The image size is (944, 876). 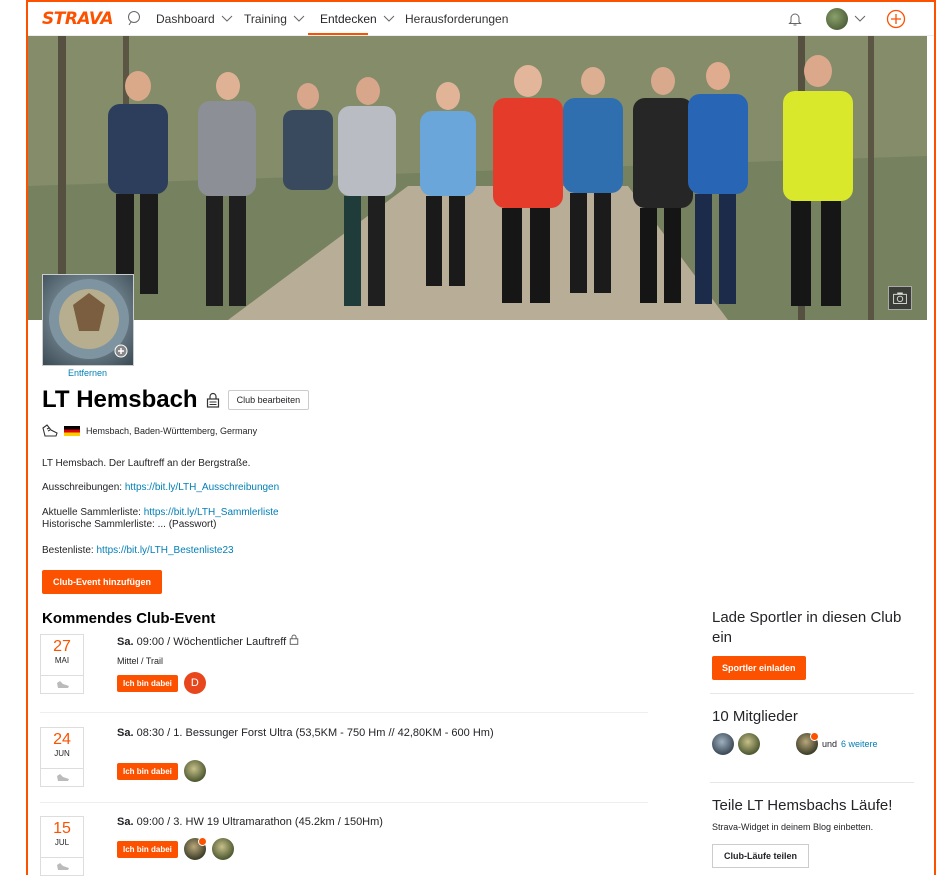 I want to click on link-label: Aktuelle Sammlerliste:, so click(x=91, y=512).